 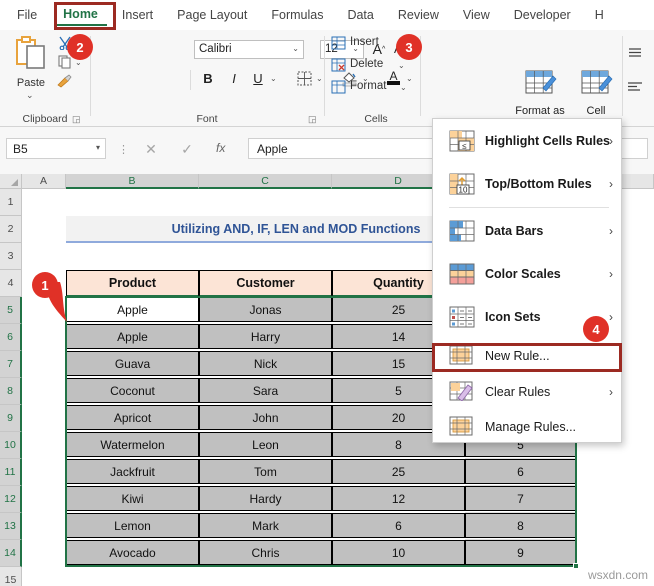 I want to click on borders-icon, so click(x=304, y=78).